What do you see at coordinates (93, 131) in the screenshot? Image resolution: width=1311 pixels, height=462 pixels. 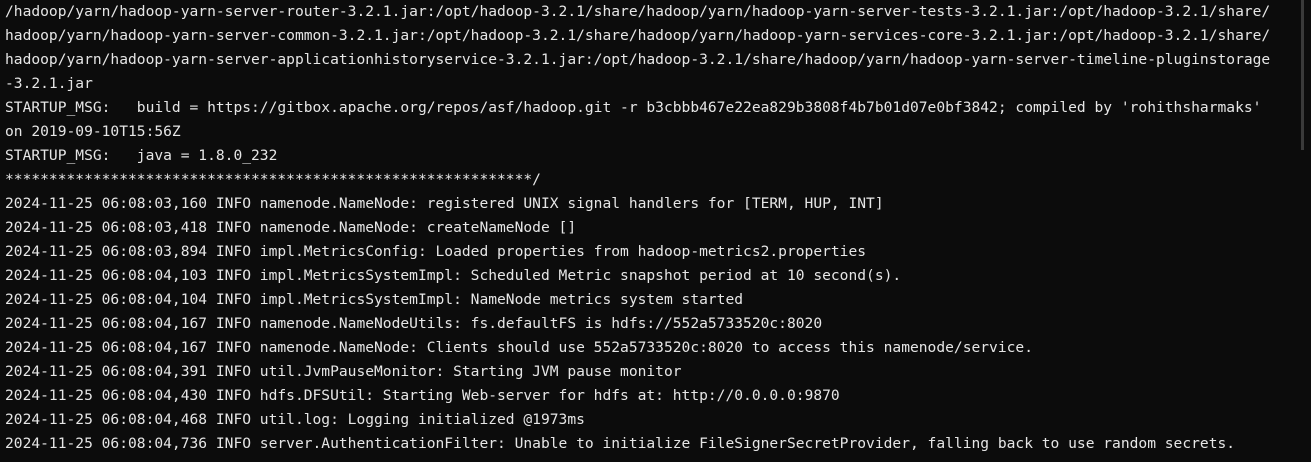 I see `terminal-line: on 2019-09-10T15:56Z` at bounding box center [93, 131].